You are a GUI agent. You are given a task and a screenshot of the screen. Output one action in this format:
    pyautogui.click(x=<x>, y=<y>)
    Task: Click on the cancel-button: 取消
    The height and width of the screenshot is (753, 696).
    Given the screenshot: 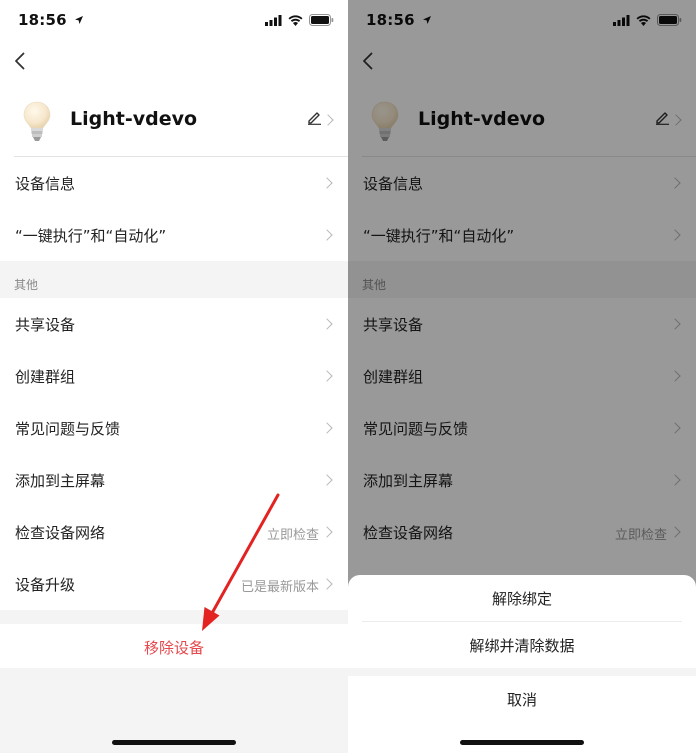 What is the action you would take?
    pyautogui.click(x=522, y=699)
    